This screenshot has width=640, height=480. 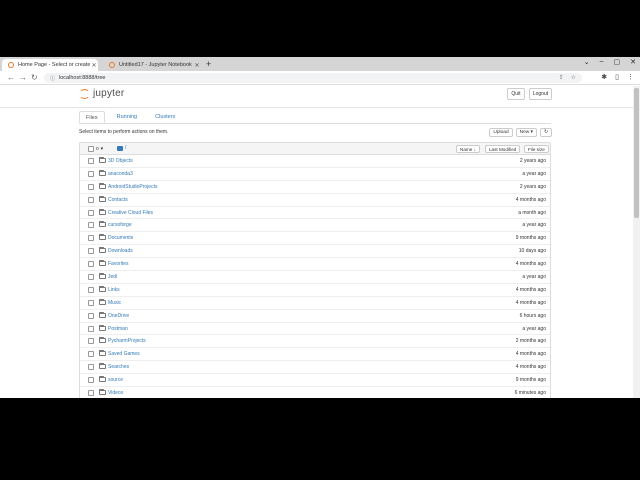 What do you see at coordinates (155, 65) in the screenshot?
I see `tab-title: Untitled17 - Jupyter Notebook` at bounding box center [155, 65].